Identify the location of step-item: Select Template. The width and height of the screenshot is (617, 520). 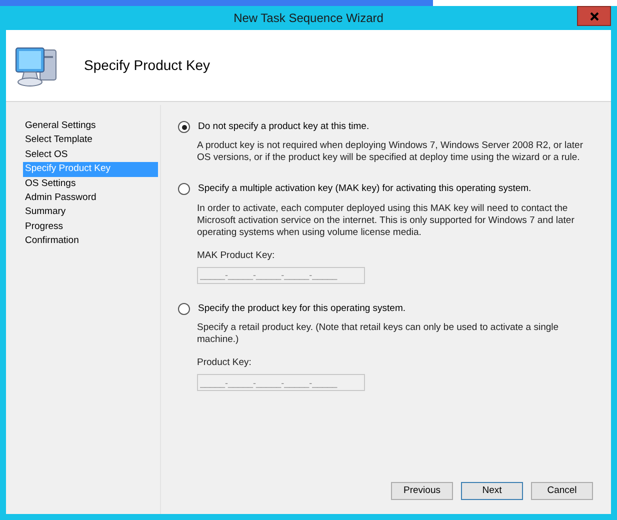
(90, 140).